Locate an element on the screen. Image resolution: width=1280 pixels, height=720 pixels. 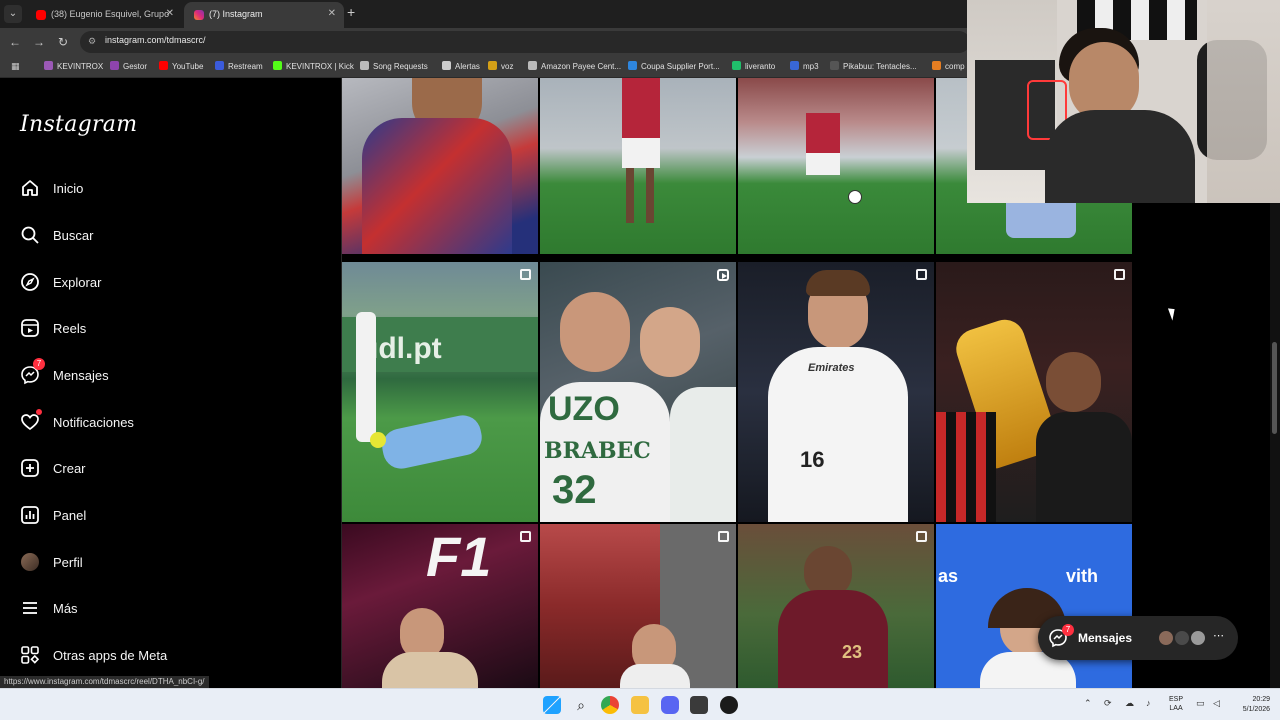
notification-dot is located at coordinates (39, 412).